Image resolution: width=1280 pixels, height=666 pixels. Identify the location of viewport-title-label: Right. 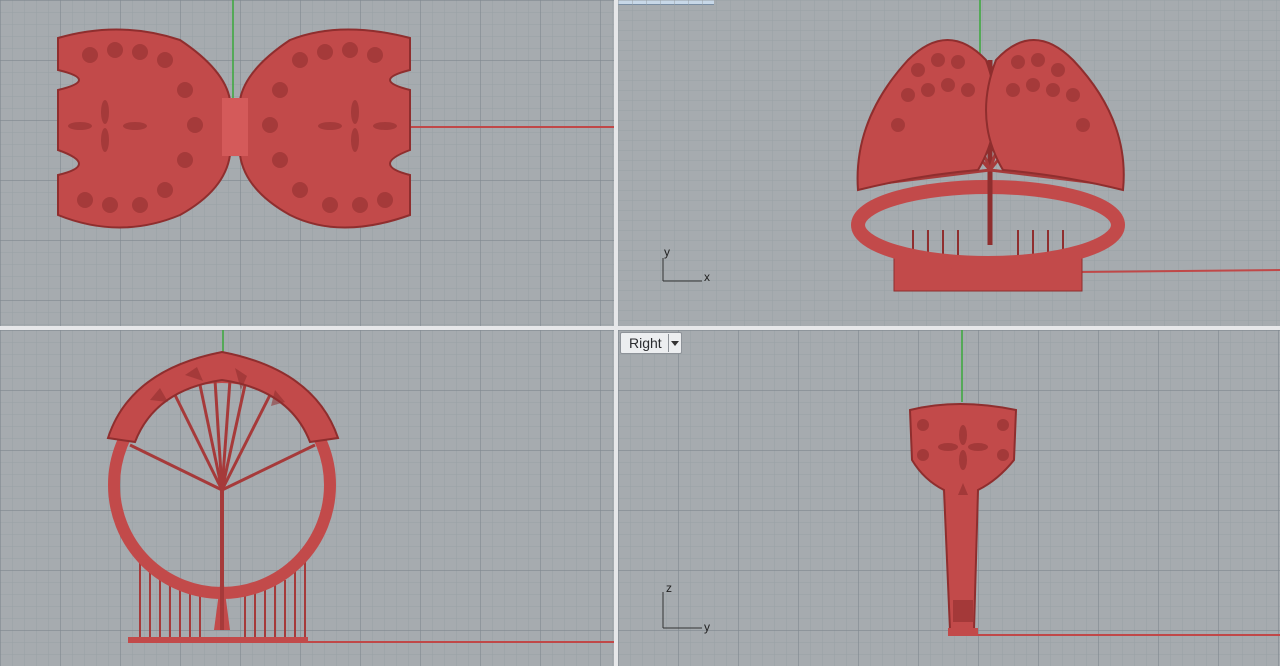
(645, 343).